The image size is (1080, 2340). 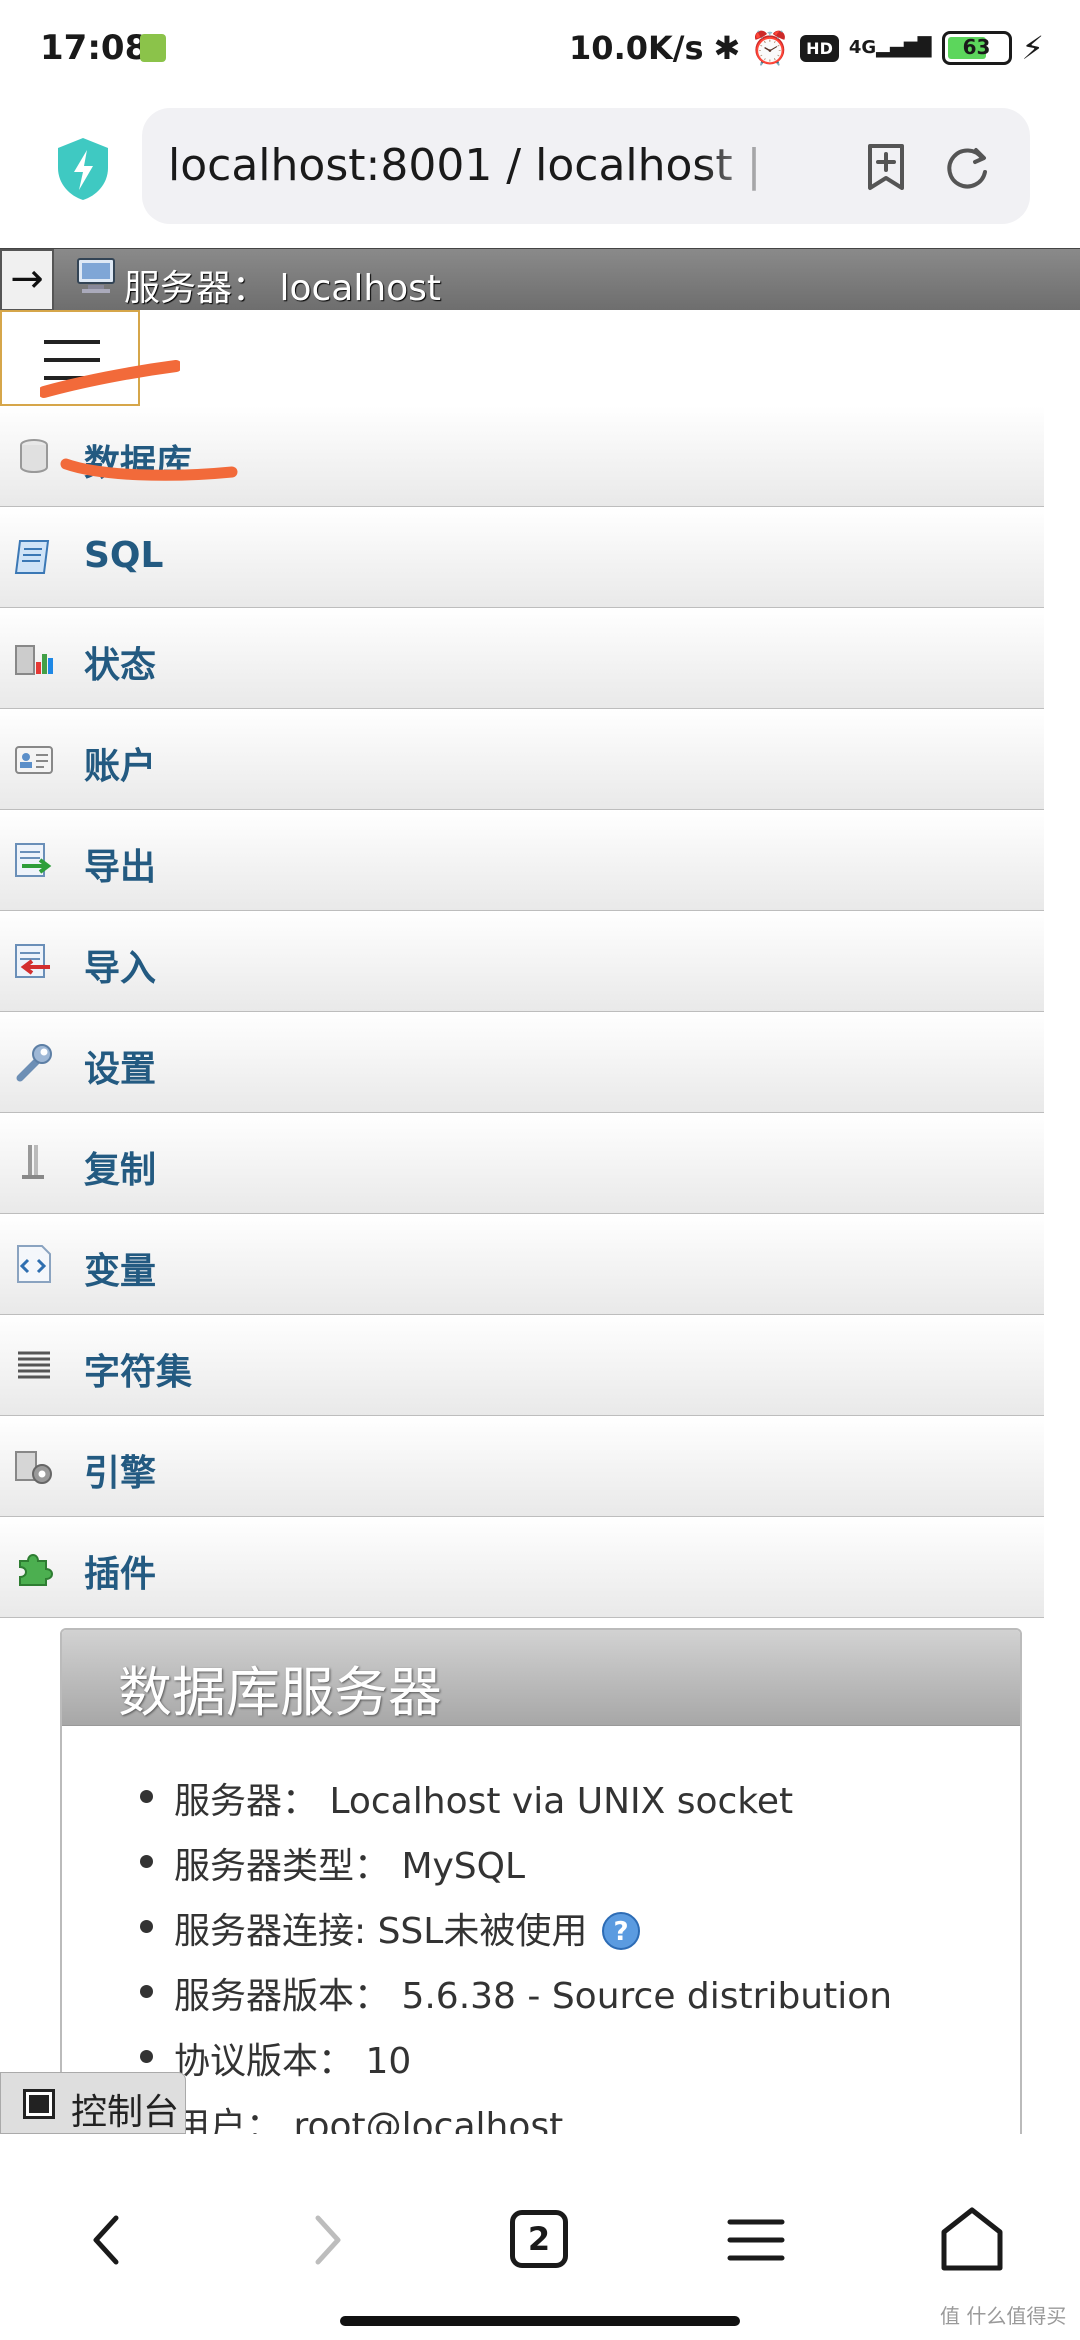 What do you see at coordinates (33, 1467) in the screenshot?
I see `engine-icon` at bounding box center [33, 1467].